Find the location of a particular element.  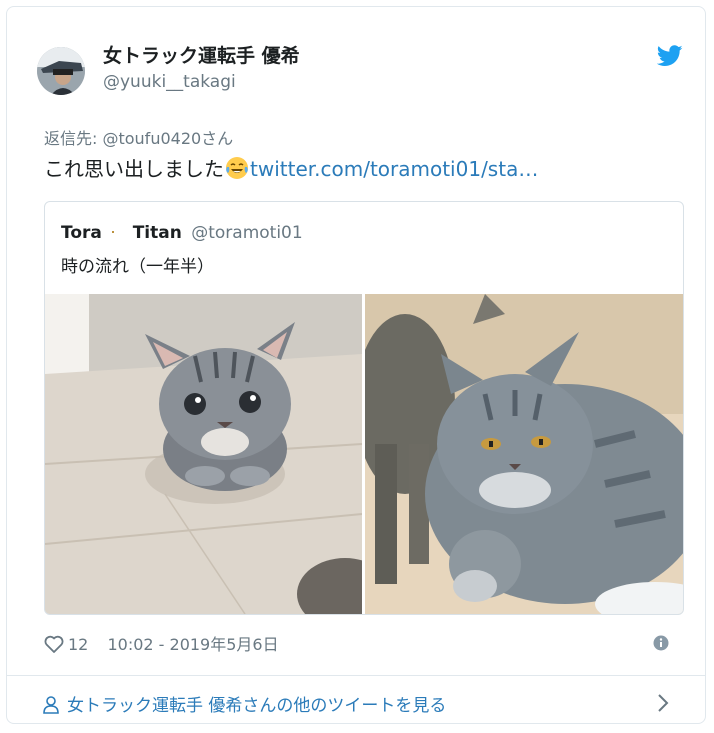

more-tweets-label: 女トラック運転手 優希さんの他のツイートを見る is located at coordinates (256, 706).